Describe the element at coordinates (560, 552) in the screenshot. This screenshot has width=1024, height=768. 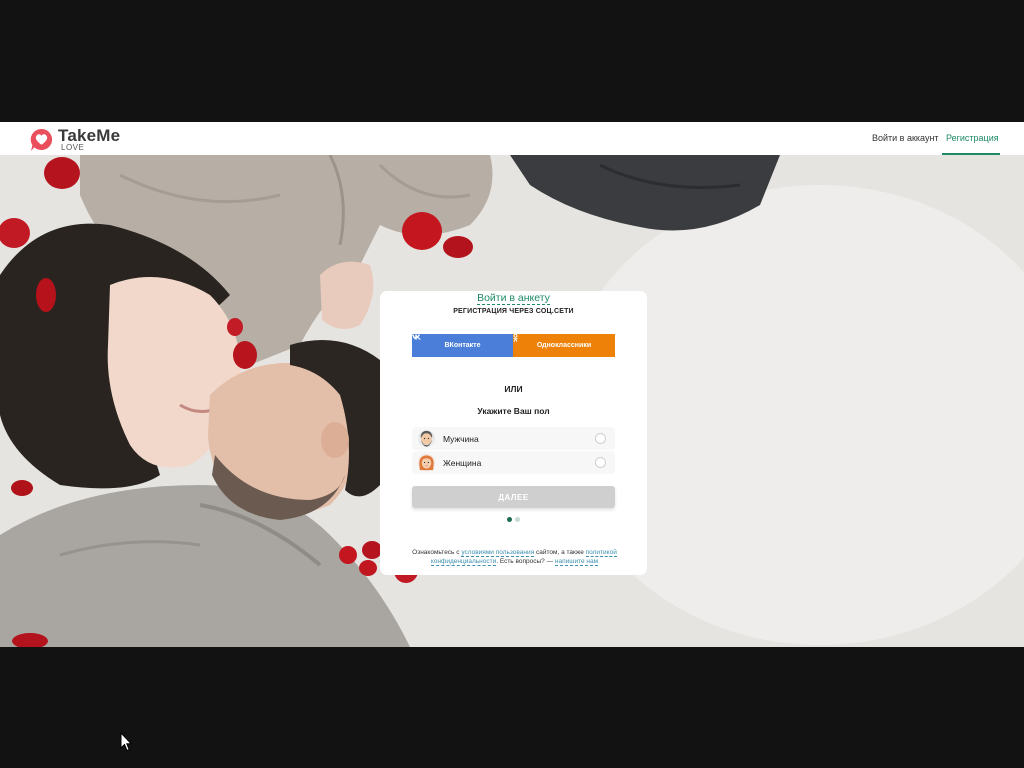
I see `legal-text-2: сайтом, а также` at that location.